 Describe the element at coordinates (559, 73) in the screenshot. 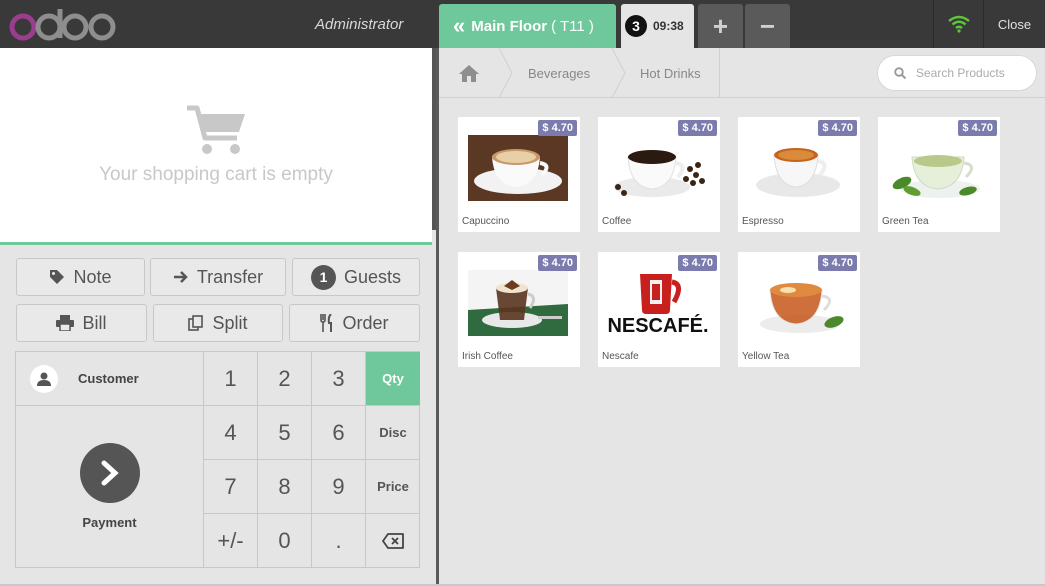

I see `breadcrumb-beverages: Beverages` at that location.